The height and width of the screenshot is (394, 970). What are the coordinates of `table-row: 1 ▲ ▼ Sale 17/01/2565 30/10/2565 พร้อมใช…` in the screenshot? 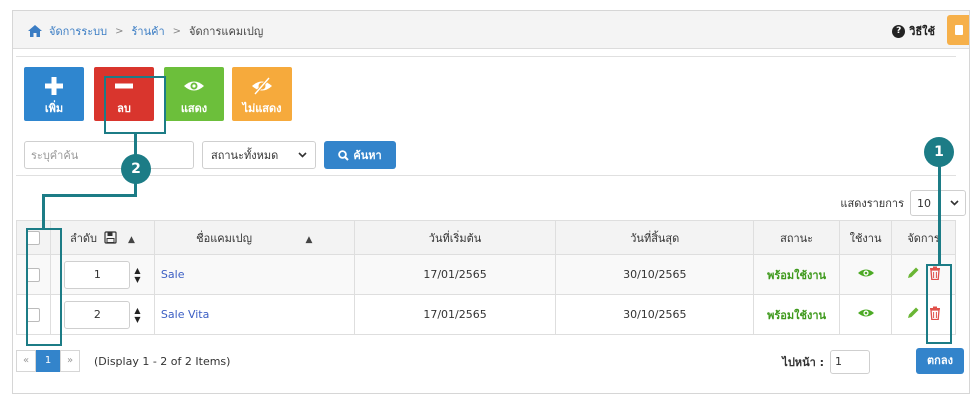 It's located at (486, 274).